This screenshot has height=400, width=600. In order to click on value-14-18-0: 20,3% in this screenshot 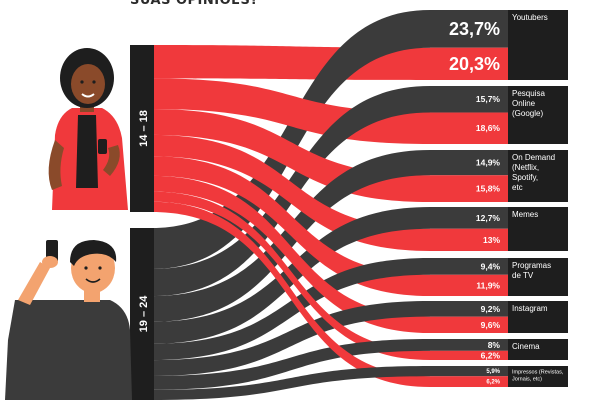, I will do `click(474, 64)`.